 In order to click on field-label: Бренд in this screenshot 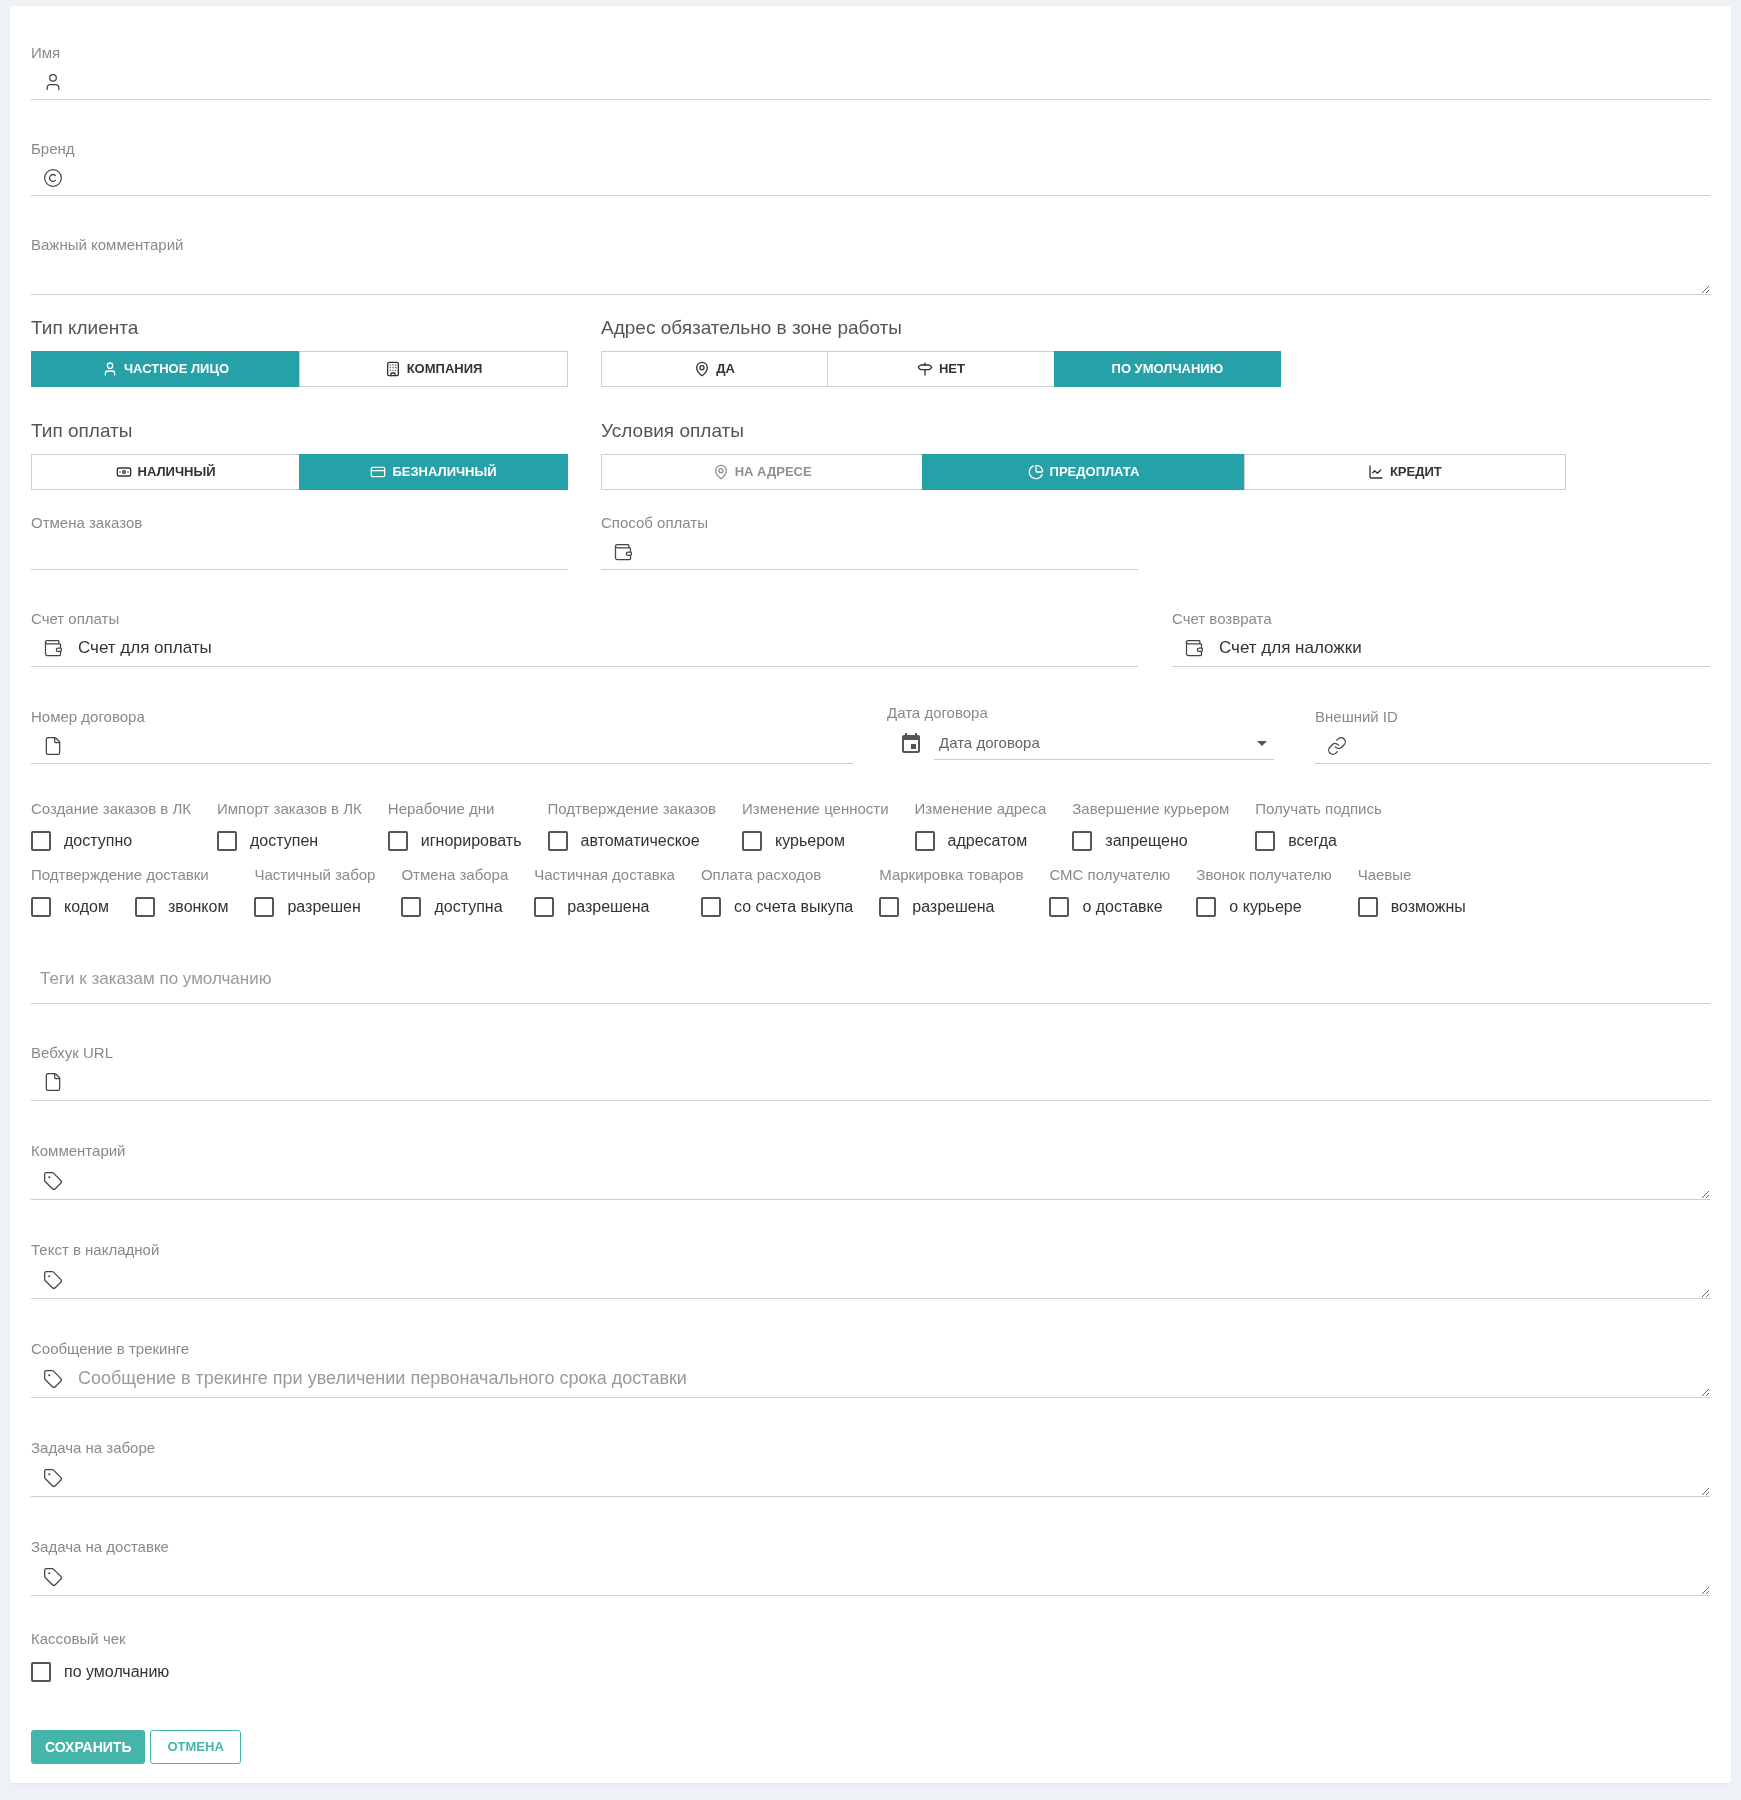, I will do `click(53, 149)`.